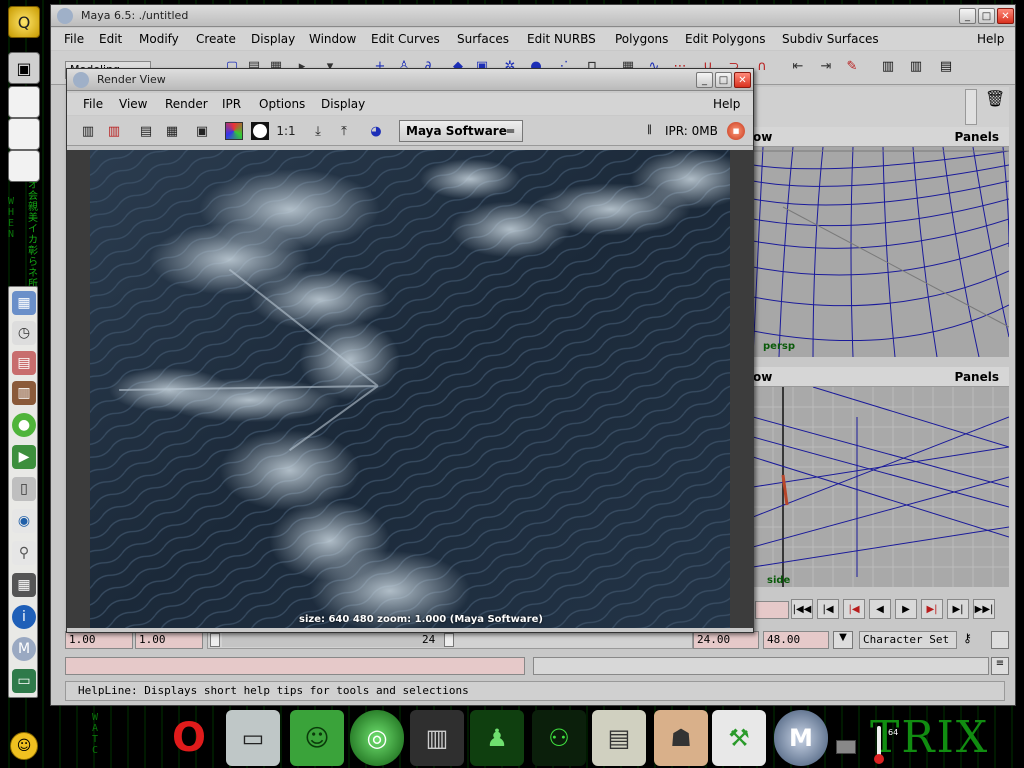 This screenshot has width=1024, height=768. Describe the element at coordinates (533, 16) in the screenshot. I see `maya-titlebar: Maya 6.5: ./untitled _ □ ✕` at that location.